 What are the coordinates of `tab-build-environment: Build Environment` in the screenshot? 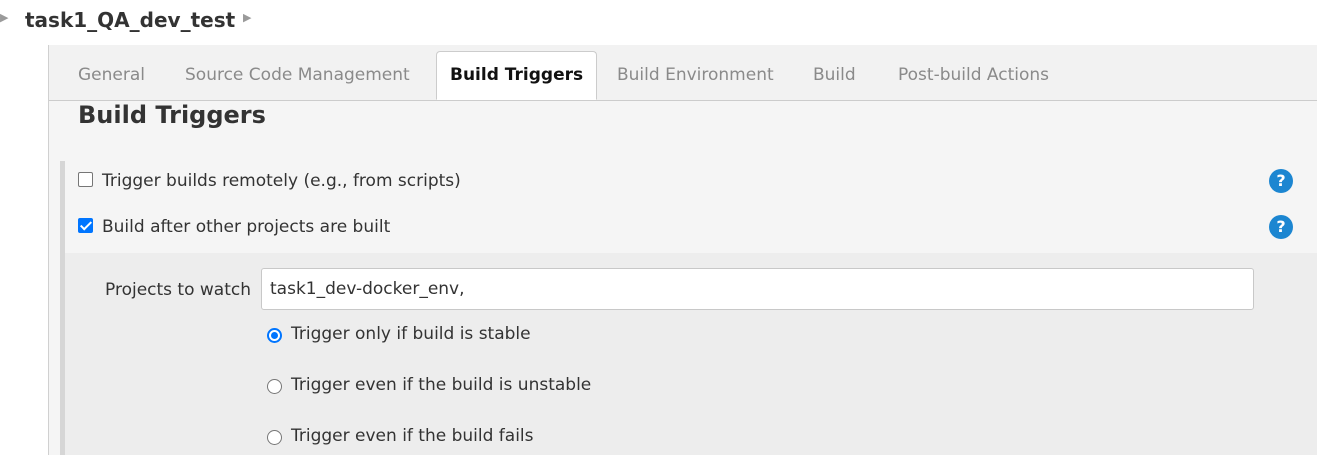 It's located at (695, 75).